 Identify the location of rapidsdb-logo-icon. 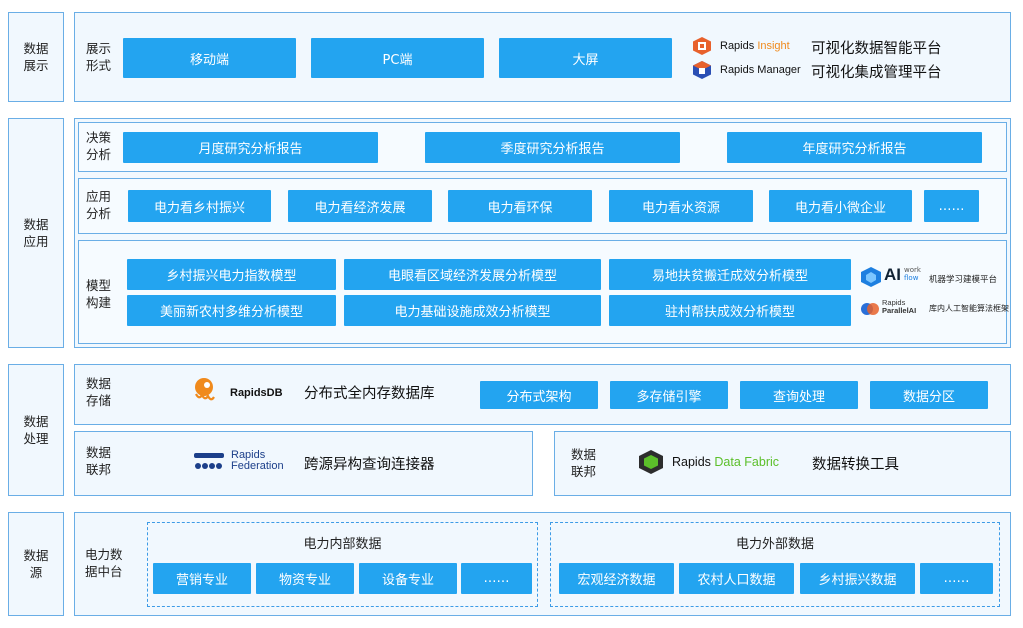
(206, 390).